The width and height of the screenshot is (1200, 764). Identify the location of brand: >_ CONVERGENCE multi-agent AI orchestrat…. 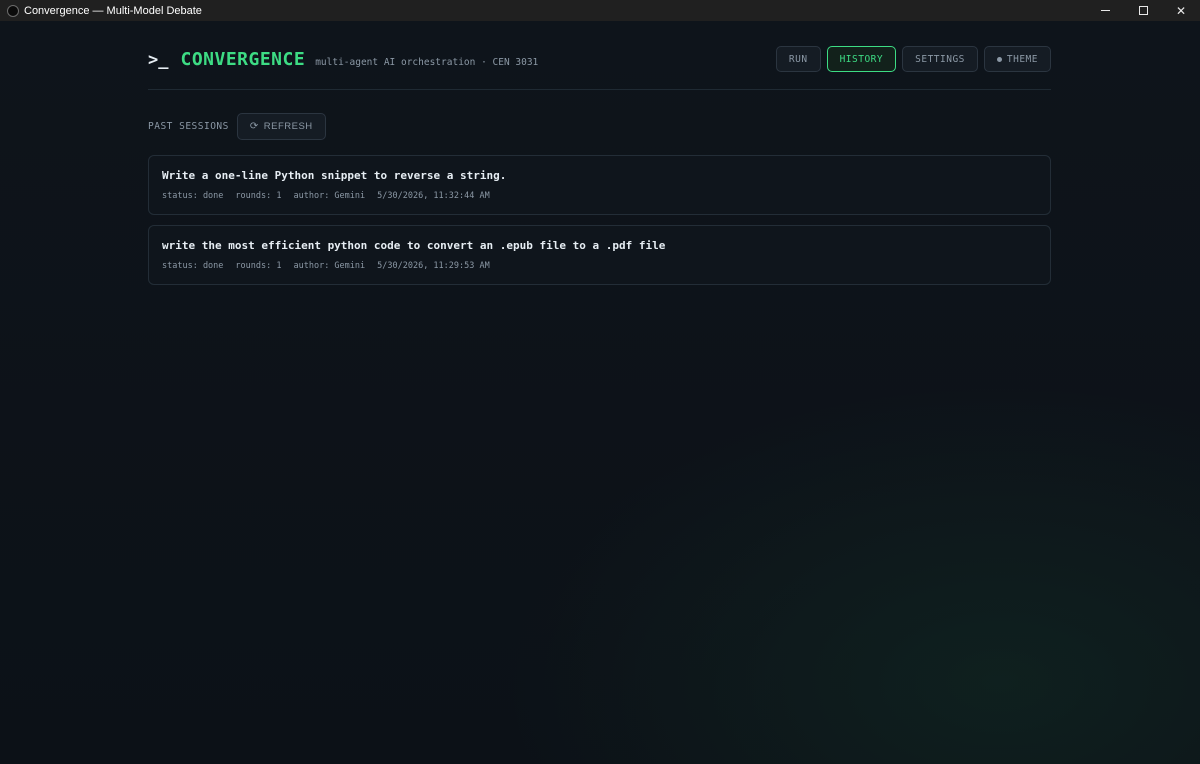
(343, 59).